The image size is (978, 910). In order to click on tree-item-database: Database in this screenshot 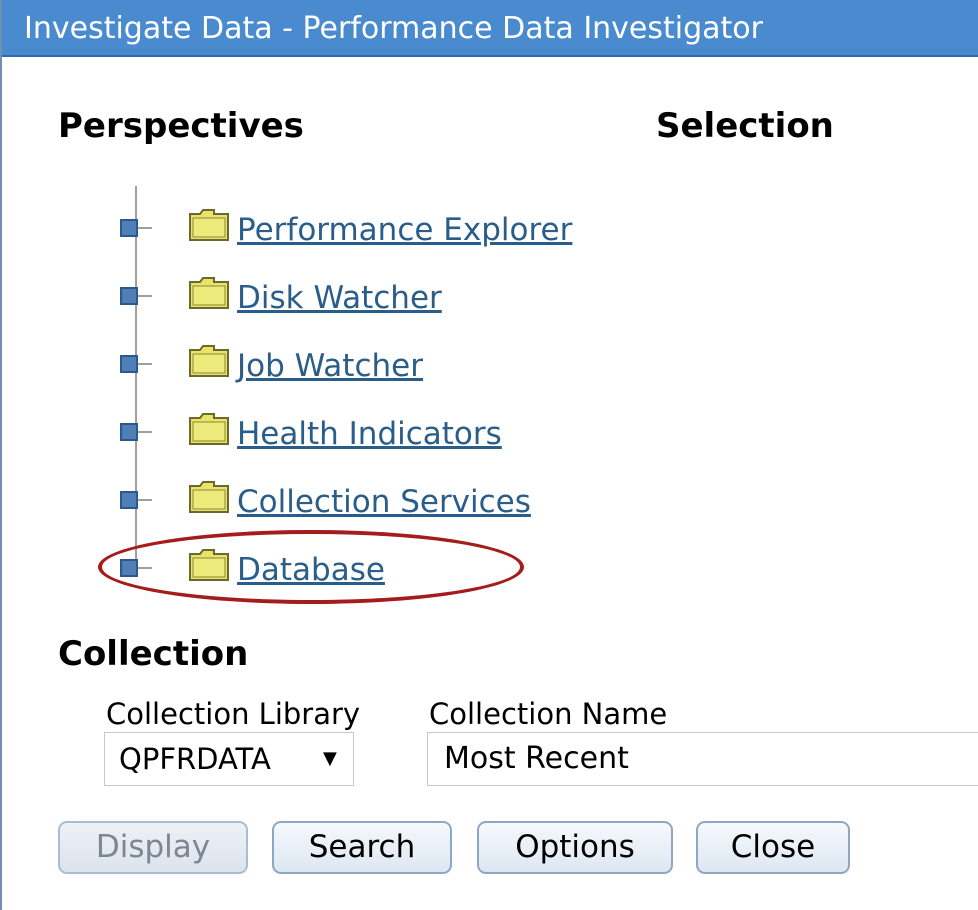, I will do `click(420, 568)`.